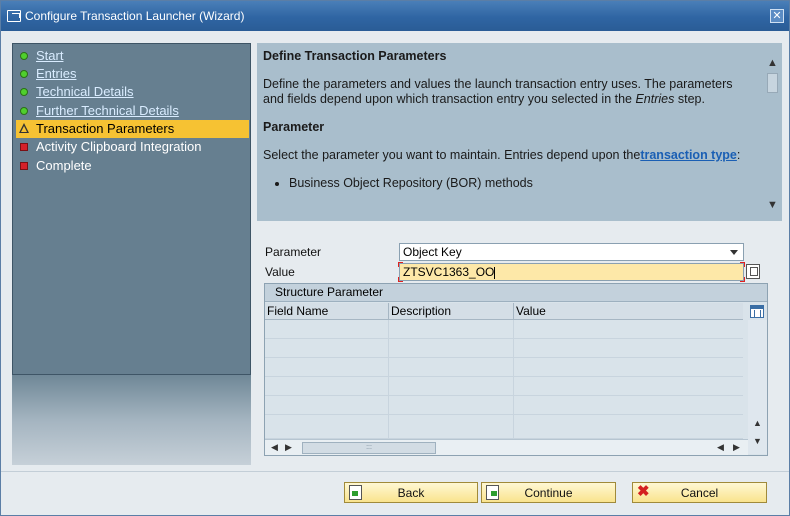  I want to click on help-subheading: Parameter, so click(294, 127).